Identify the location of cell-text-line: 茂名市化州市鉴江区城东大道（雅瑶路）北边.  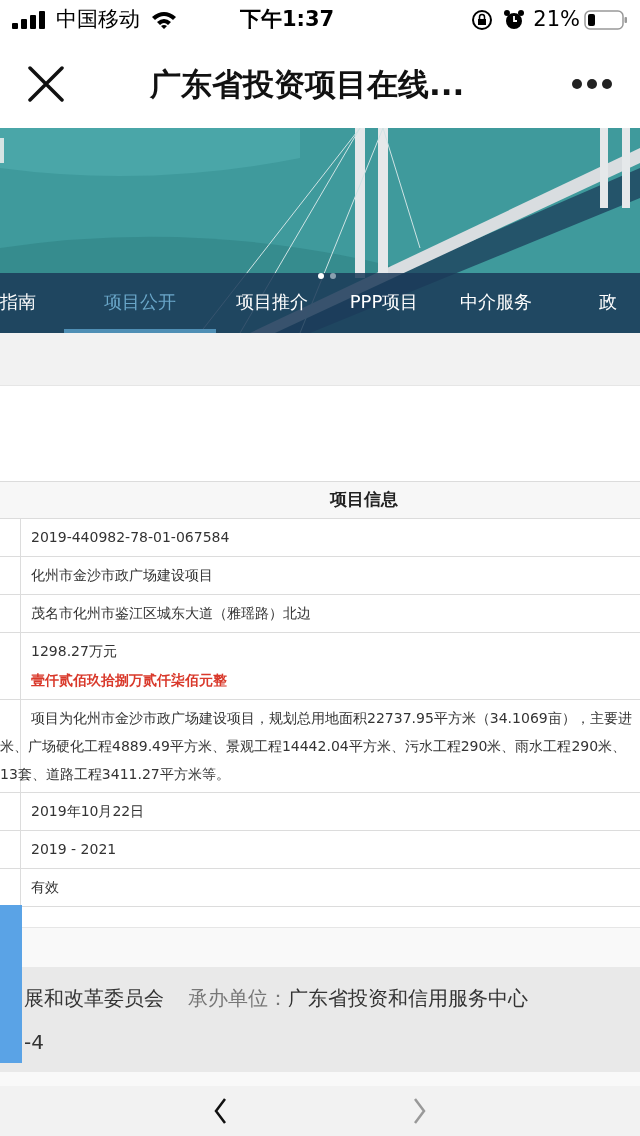
(171, 613).